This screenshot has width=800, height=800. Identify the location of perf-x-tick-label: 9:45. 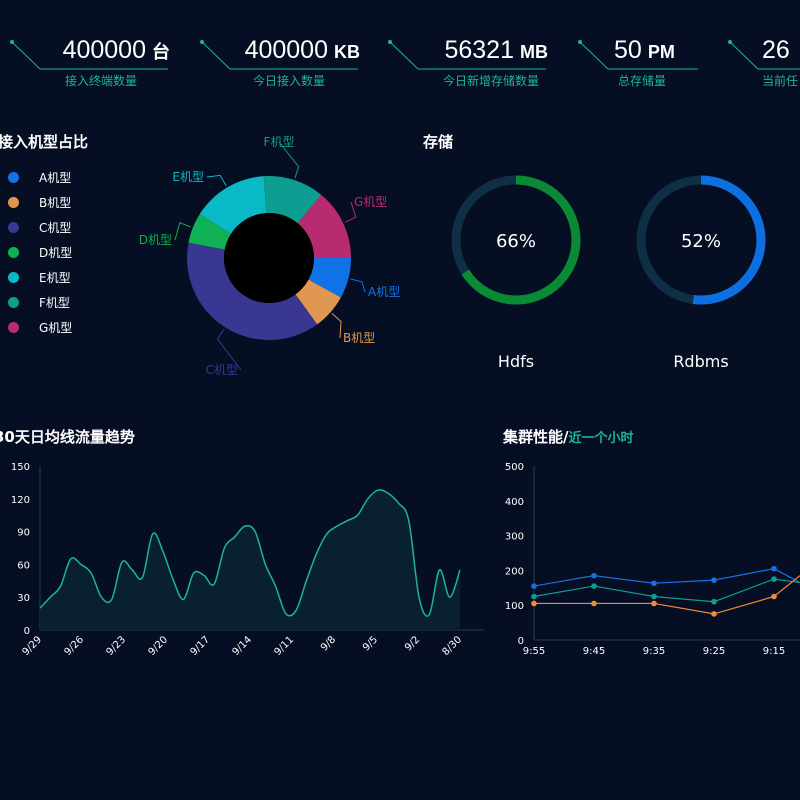
(594, 651).